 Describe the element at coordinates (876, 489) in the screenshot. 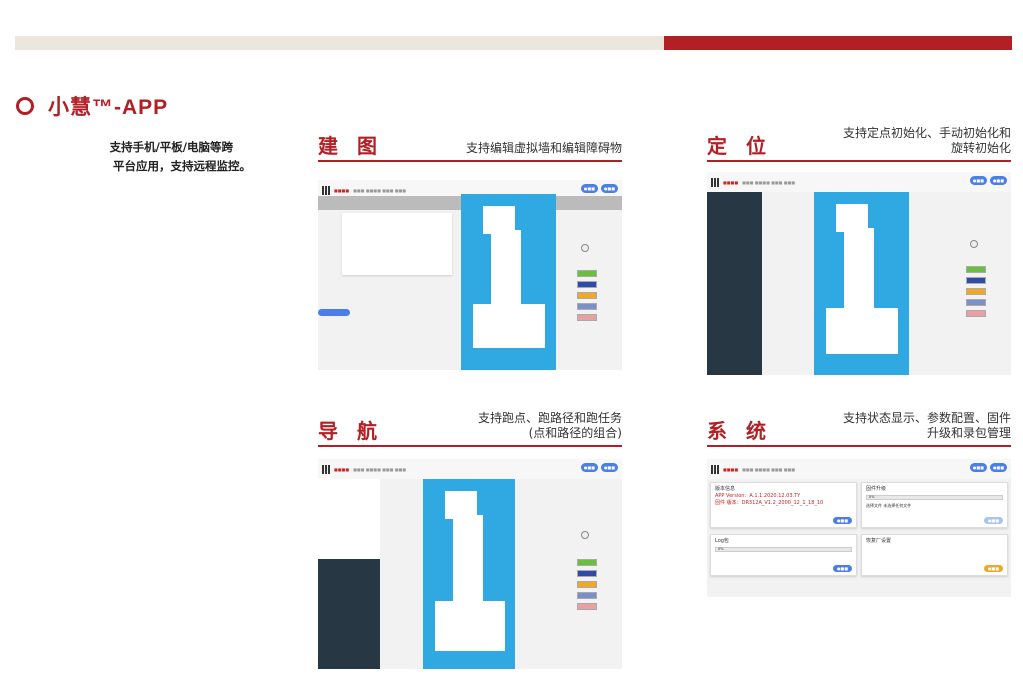

I see `card-title: 固件升级` at that location.